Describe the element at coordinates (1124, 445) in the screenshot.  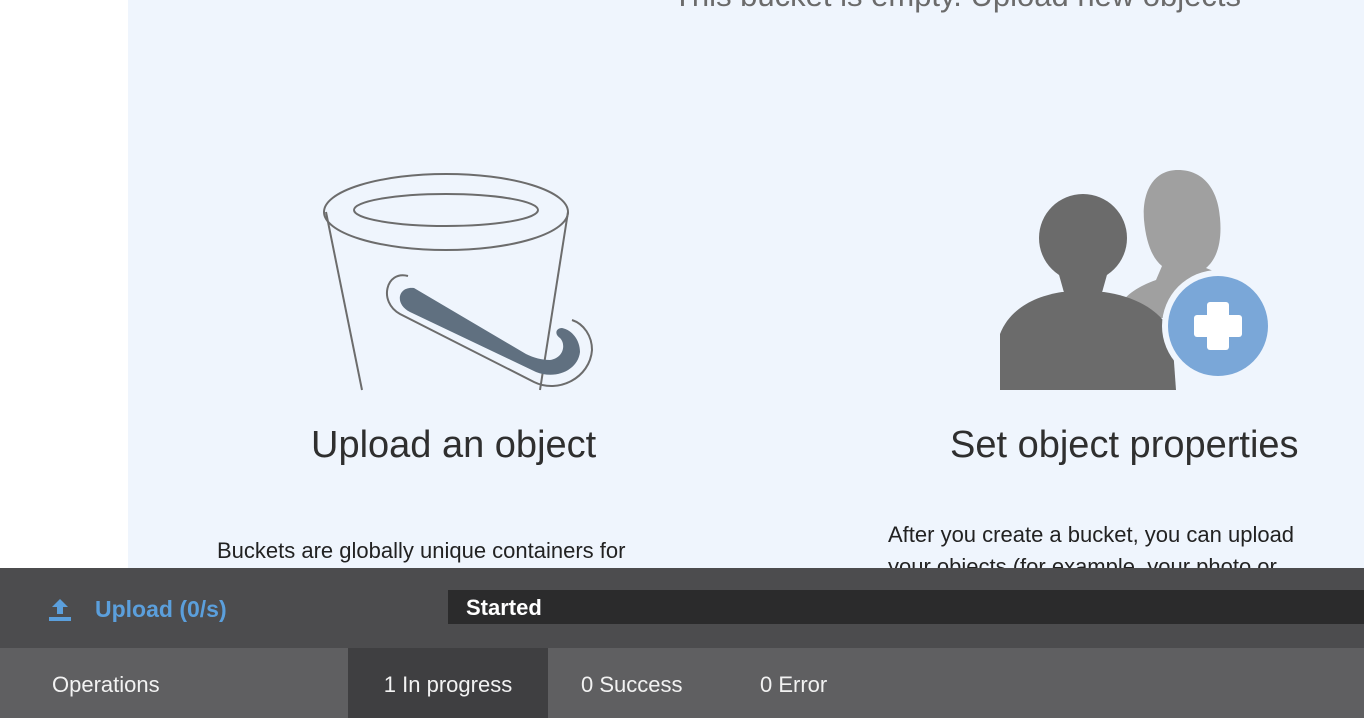
I see `set-properties-title: Set object properties` at that location.